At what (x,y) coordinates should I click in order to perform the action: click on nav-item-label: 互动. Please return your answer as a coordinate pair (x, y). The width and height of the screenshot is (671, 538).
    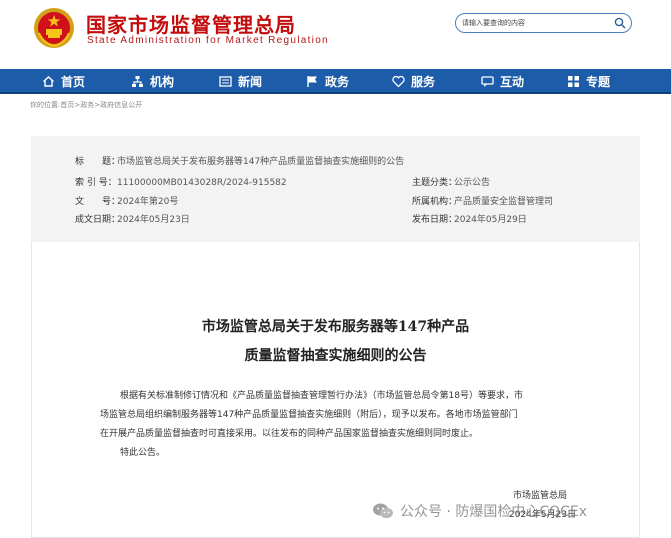
    Looking at the image, I should click on (512, 82).